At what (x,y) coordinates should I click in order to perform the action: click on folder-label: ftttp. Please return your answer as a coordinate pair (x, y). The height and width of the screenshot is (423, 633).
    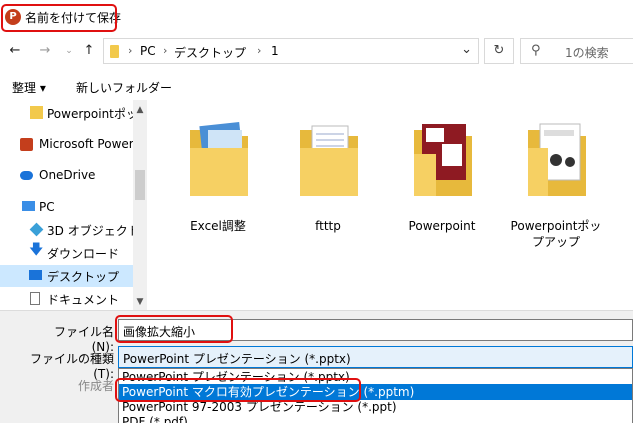
    Looking at the image, I should click on (328, 226).